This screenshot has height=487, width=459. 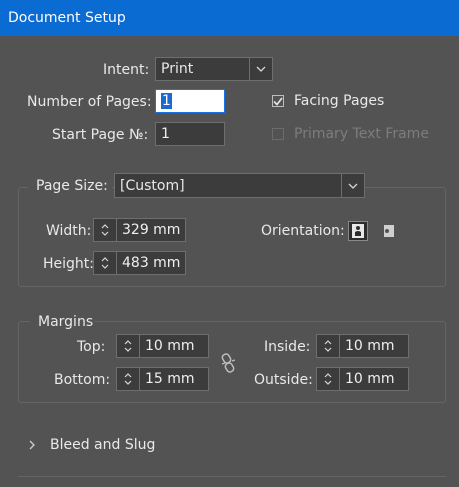 What do you see at coordinates (339, 101) in the screenshot?
I see `facing-pages-label: Facing Pages` at bounding box center [339, 101].